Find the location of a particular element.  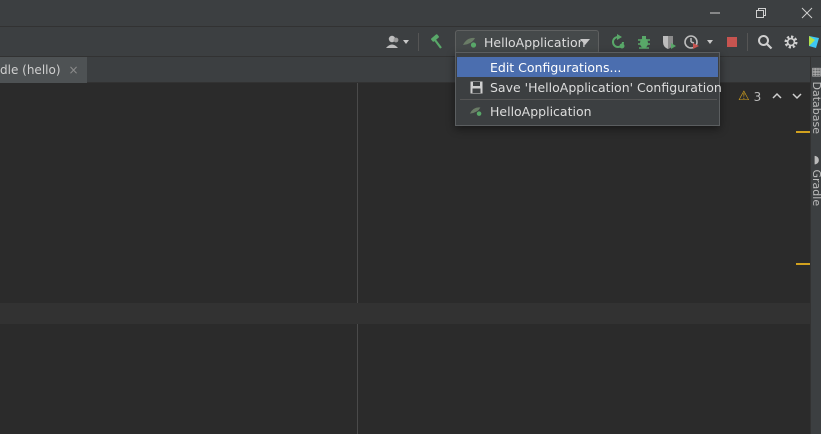

tab-label: dle (hello) is located at coordinates (30, 70).